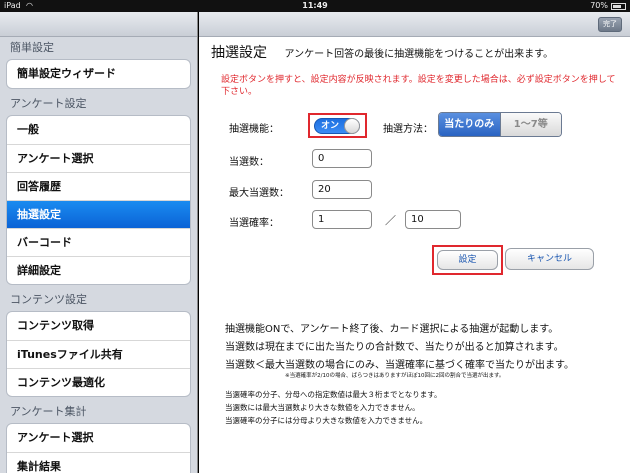 The height and width of the screenshot is (473, 630). Describe the element at coordinates (98, 130) in the screenshot. I see `sidebar-item-general: 一般` at that location.